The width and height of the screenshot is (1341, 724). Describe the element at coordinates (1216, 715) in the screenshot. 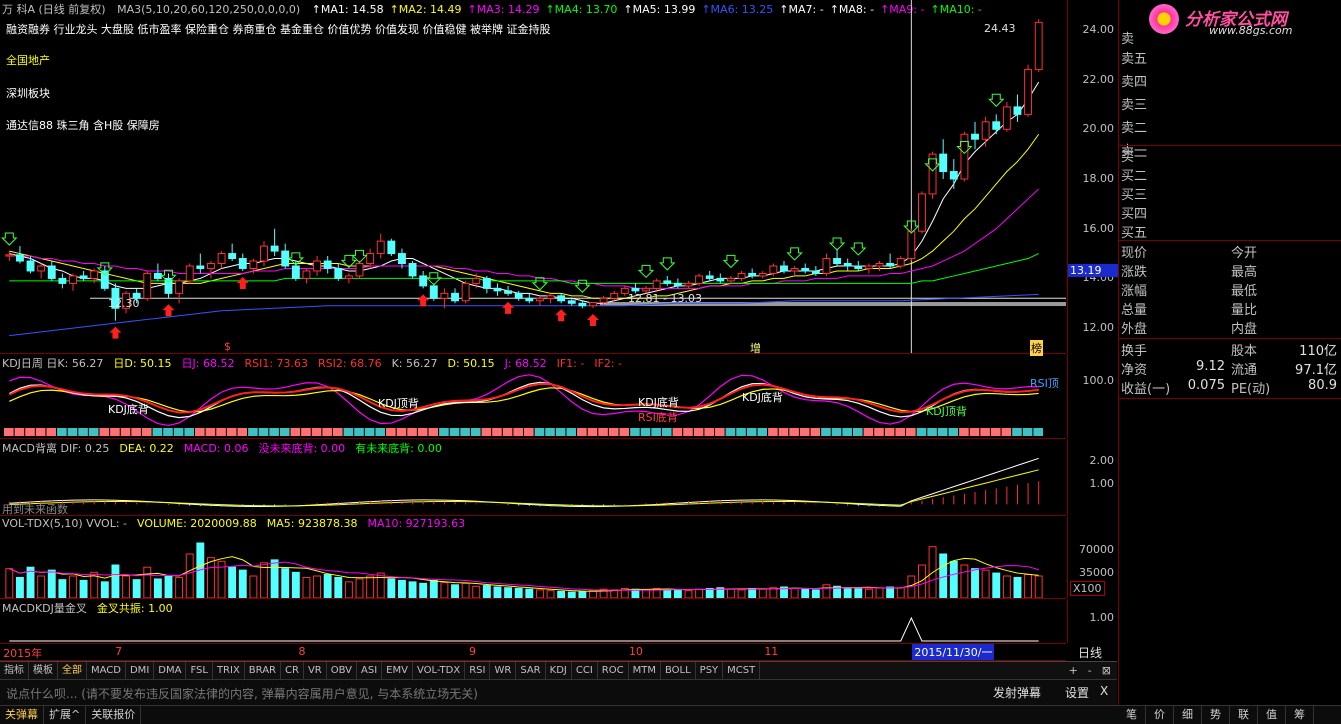

I see `quote-tab: 势` at that location.